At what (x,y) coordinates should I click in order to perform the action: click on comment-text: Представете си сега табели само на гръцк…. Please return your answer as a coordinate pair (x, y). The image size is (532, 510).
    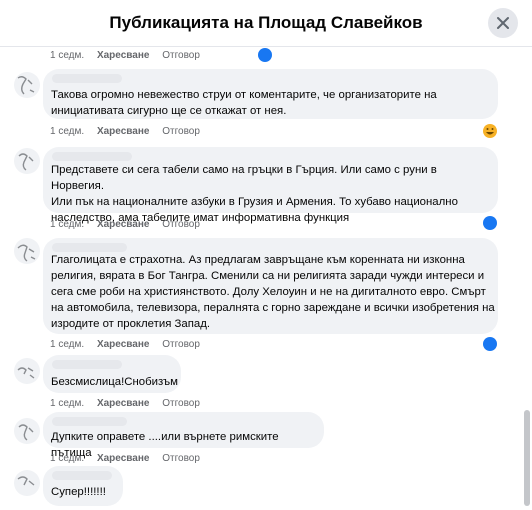
    Looking at the image, I should click on (254, 194).